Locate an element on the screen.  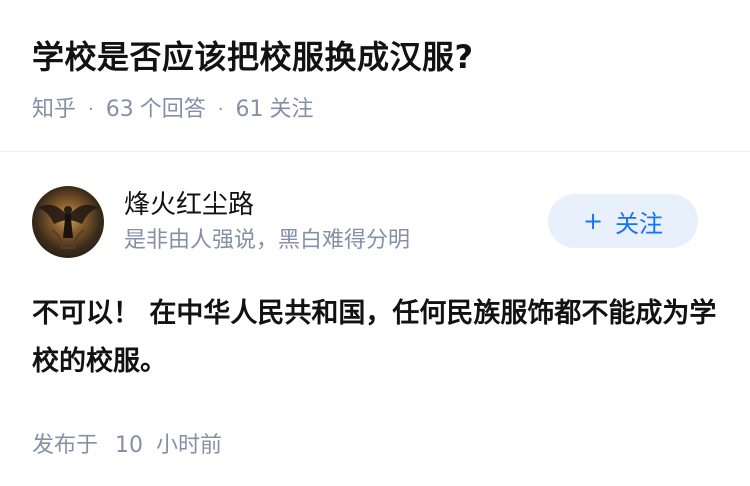
answer-count-unit: 个回答 is located at coordinates (172, 109).